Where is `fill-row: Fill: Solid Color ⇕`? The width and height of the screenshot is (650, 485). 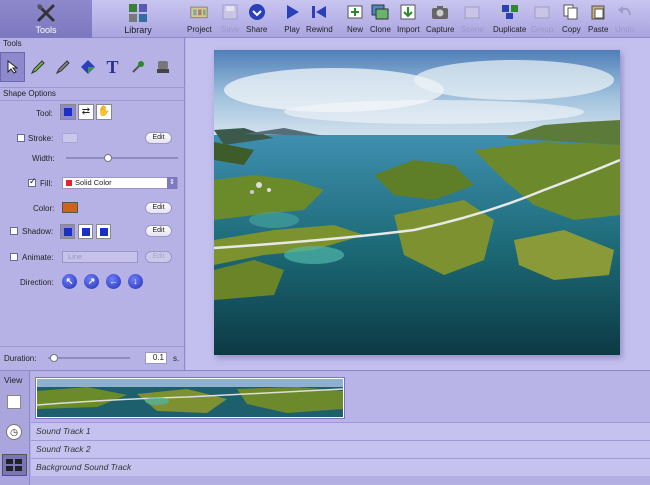
fill-row: Fill: Solid Color ⇕ is located at coordinates (92, 183).